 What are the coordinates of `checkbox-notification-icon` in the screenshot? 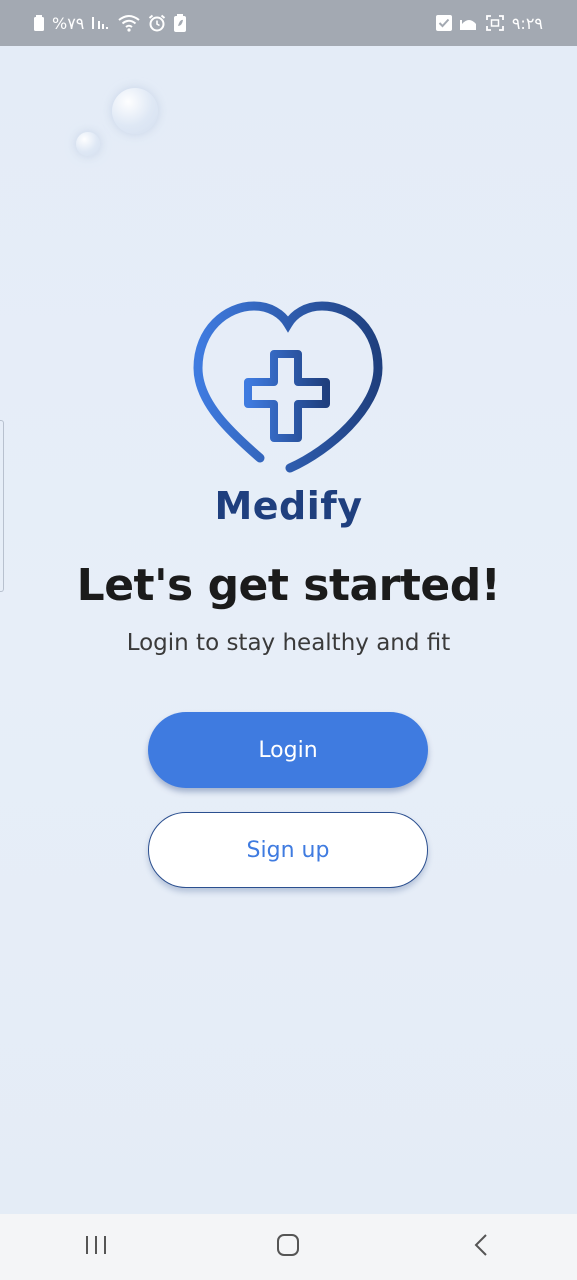 It's located at (443, 23).